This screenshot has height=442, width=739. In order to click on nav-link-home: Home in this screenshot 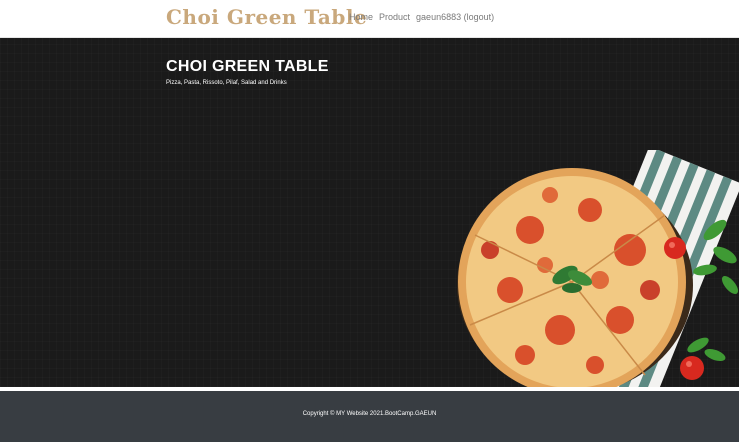, I will do `click(361, 17)`.